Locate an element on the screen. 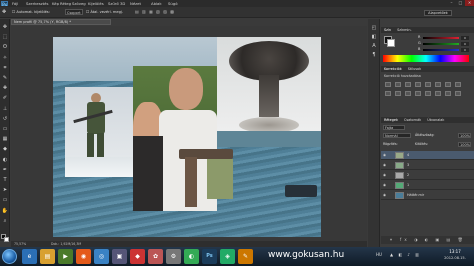 The image size is (474, 266). pen-tool-icon: ✒ is located at coordinates (5, 170).